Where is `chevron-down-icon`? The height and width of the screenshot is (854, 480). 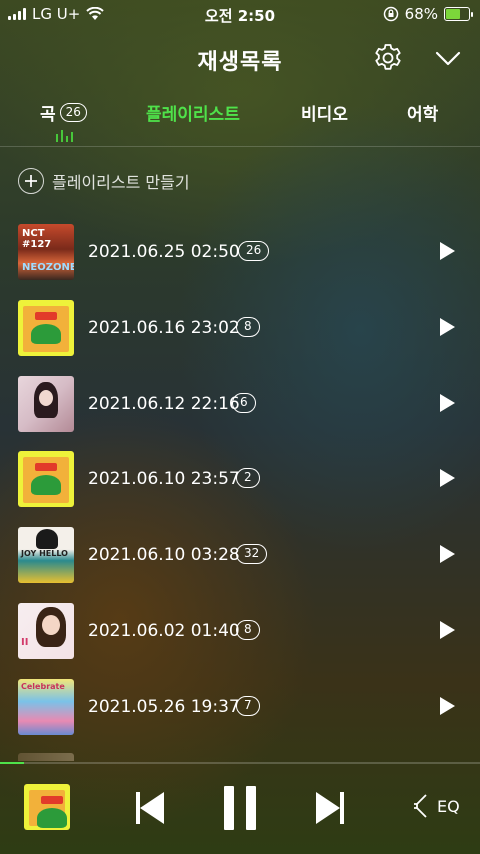 chevron-down-icon is located at coordinates (448, 58).